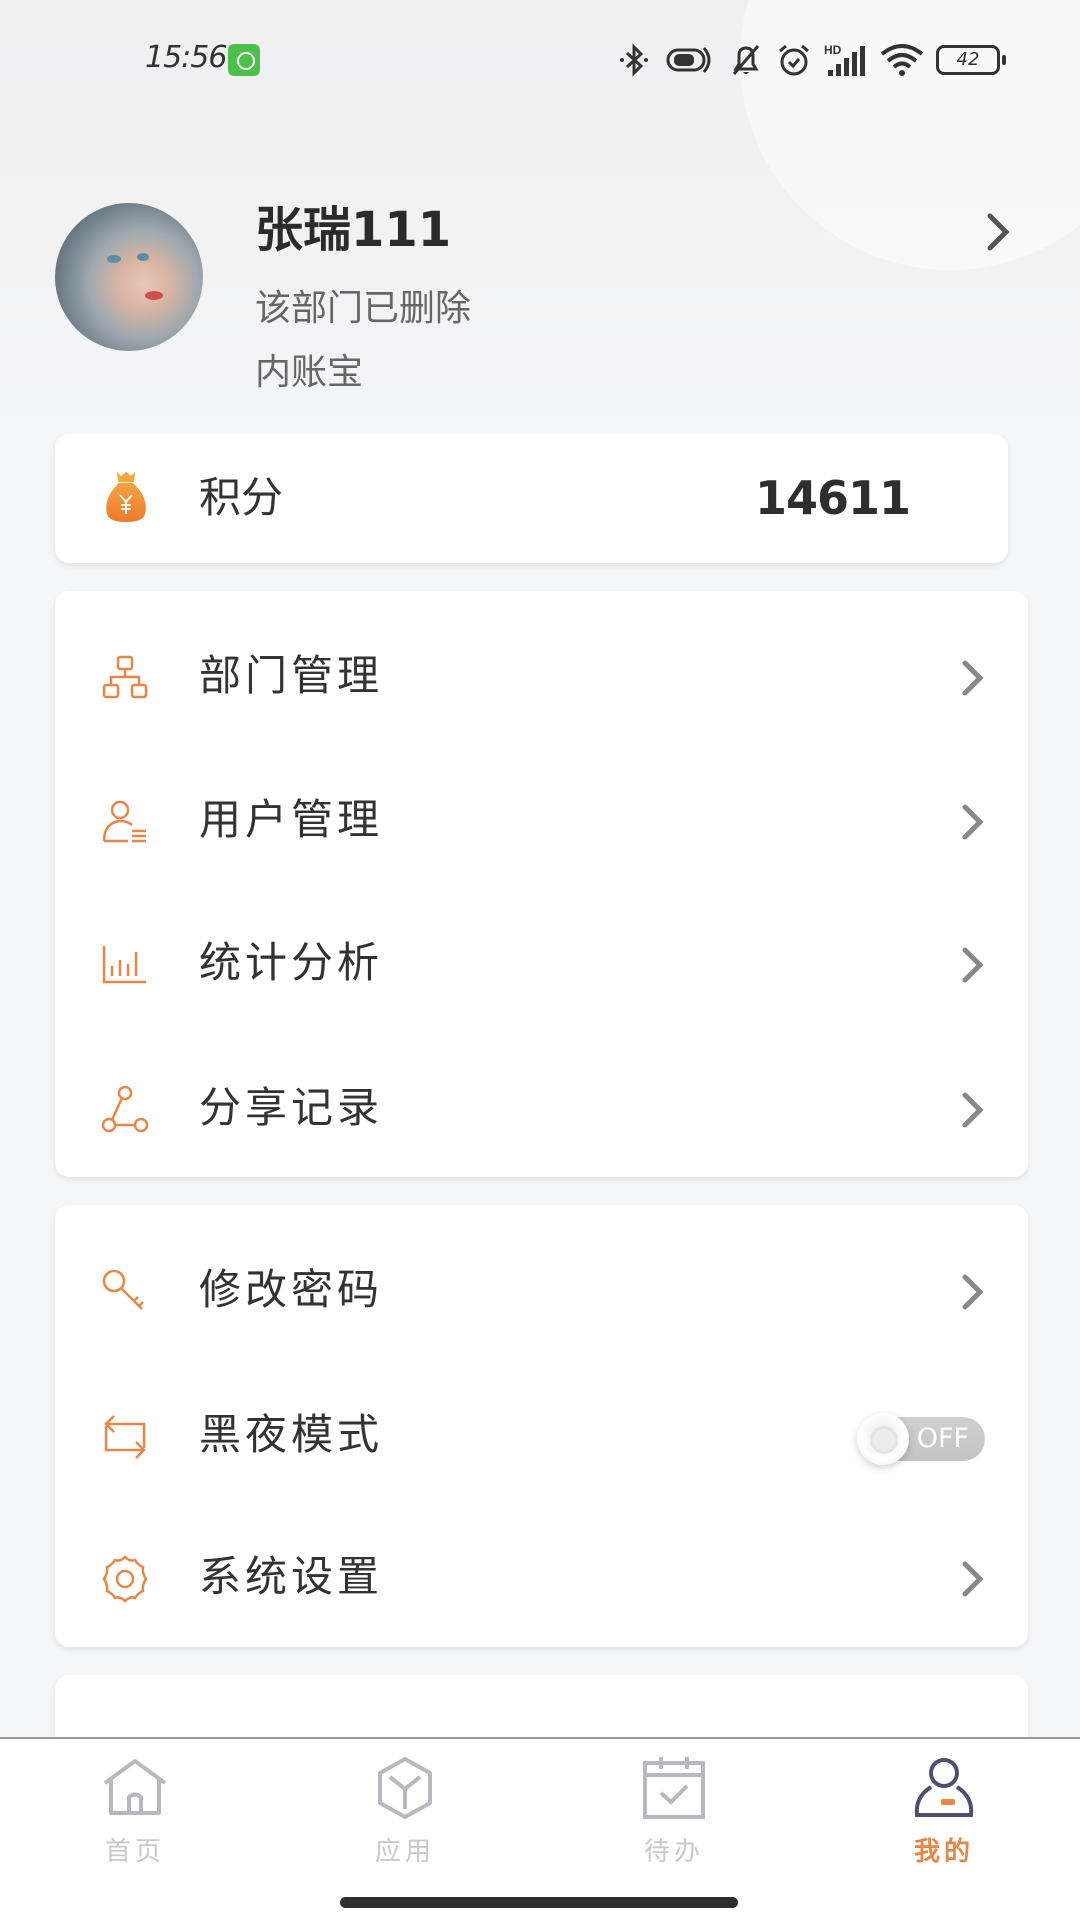 The image size is (1080, 1920). I want to click on calendar-check-icon, so click(674, 1788).